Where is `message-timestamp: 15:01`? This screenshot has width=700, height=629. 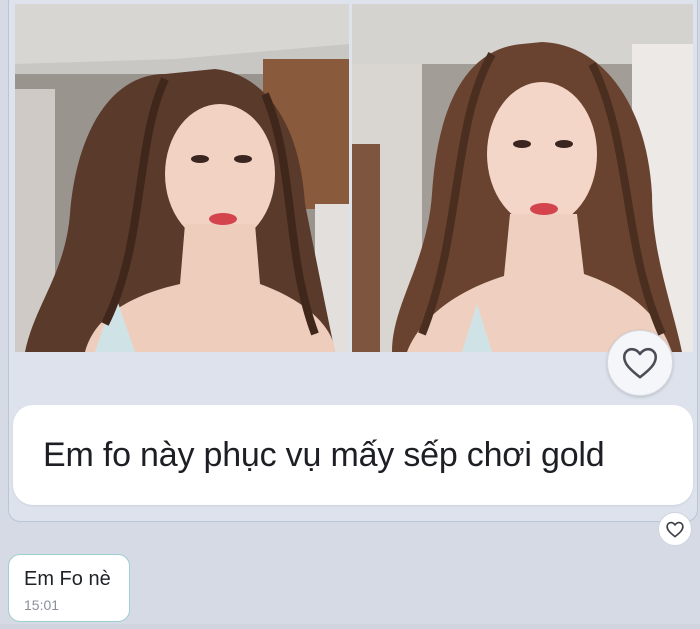 message-timestamp: 15:01 is located at coordinates (42, 605).